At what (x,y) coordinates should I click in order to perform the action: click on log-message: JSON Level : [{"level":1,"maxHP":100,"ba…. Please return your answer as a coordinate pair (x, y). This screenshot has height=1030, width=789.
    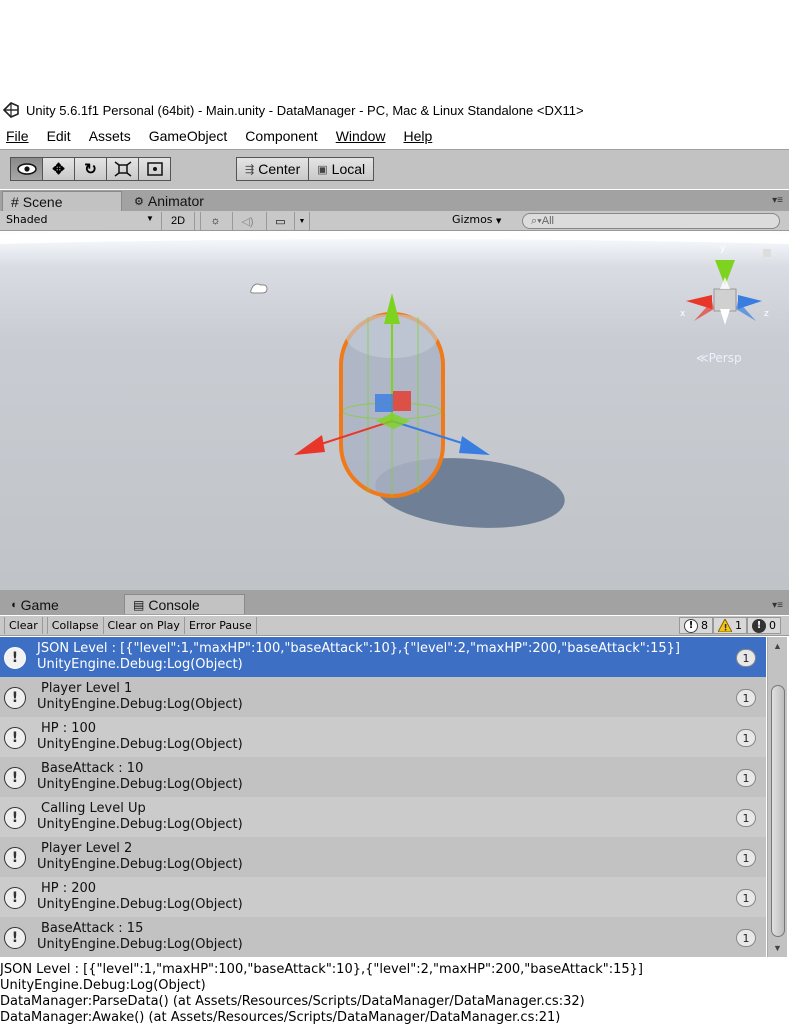
    Looking at the image, I should click on (358, 648).